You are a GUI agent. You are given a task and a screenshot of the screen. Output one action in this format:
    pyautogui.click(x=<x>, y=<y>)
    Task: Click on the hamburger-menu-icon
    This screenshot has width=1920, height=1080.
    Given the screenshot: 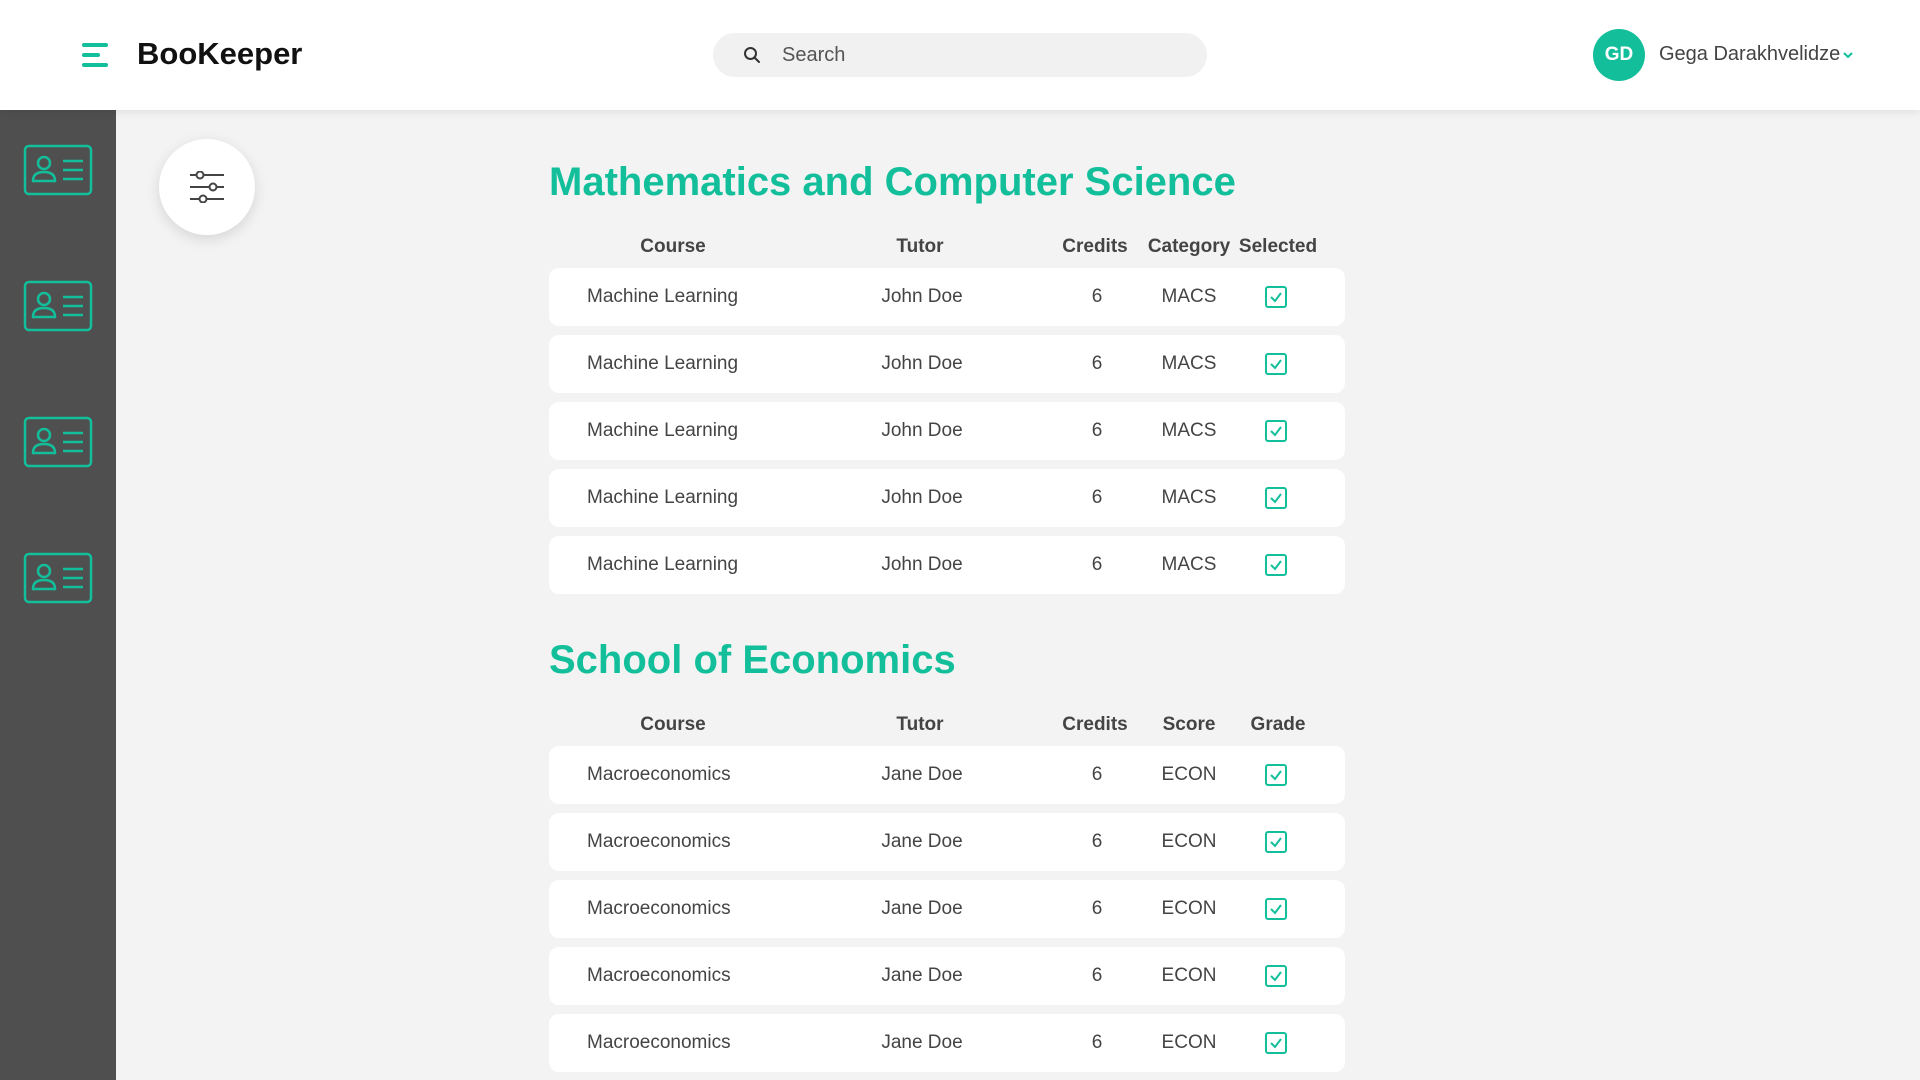 What is the action you would take?
    pyautogui.click(x=95, y=55)
    